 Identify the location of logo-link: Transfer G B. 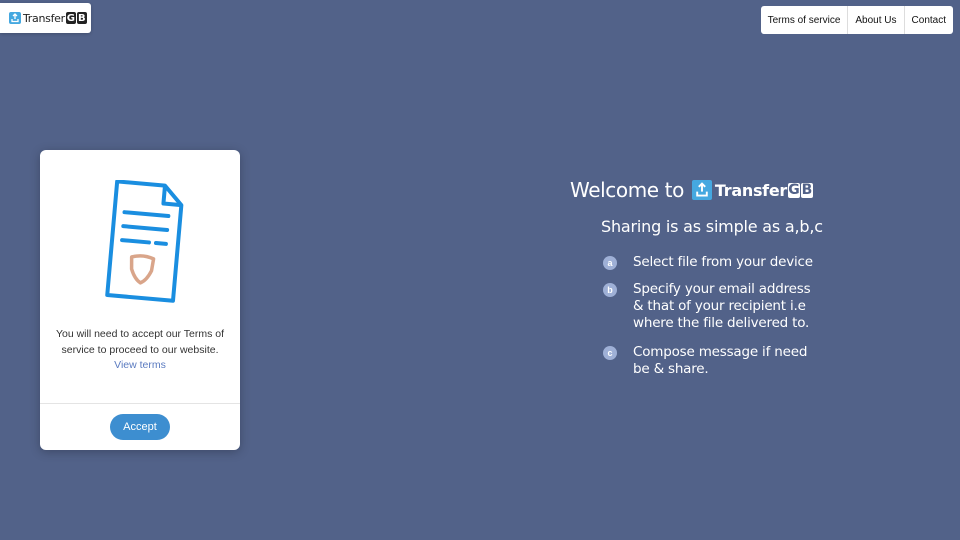
(45, 18).